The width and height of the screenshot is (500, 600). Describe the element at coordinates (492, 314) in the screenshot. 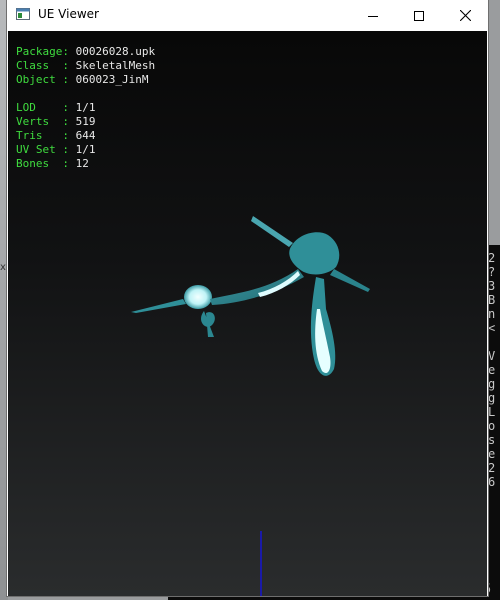

I see `console-line: n` at that location.